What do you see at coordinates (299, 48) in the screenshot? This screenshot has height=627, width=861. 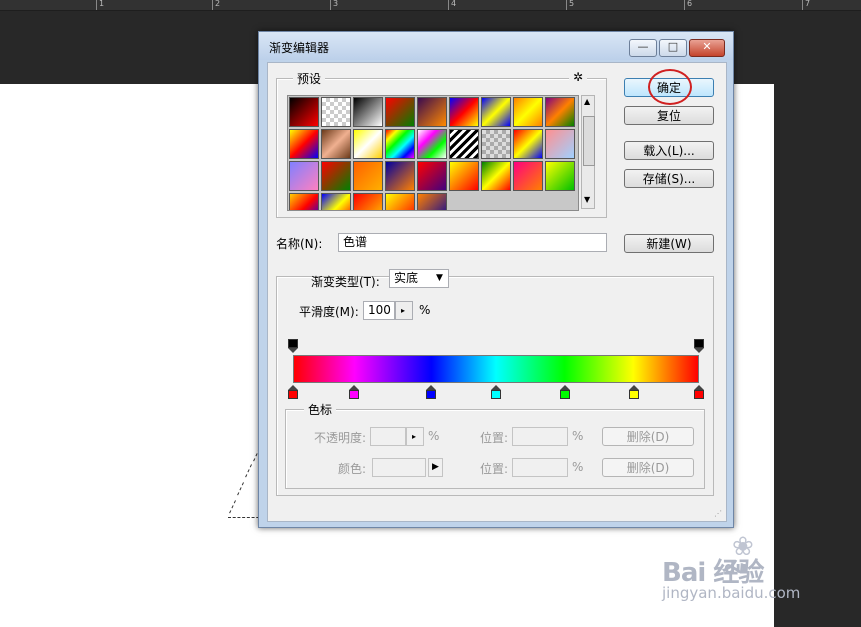 I see `dialog-title: 渐变编辑器` at bounding box center [299, 48].